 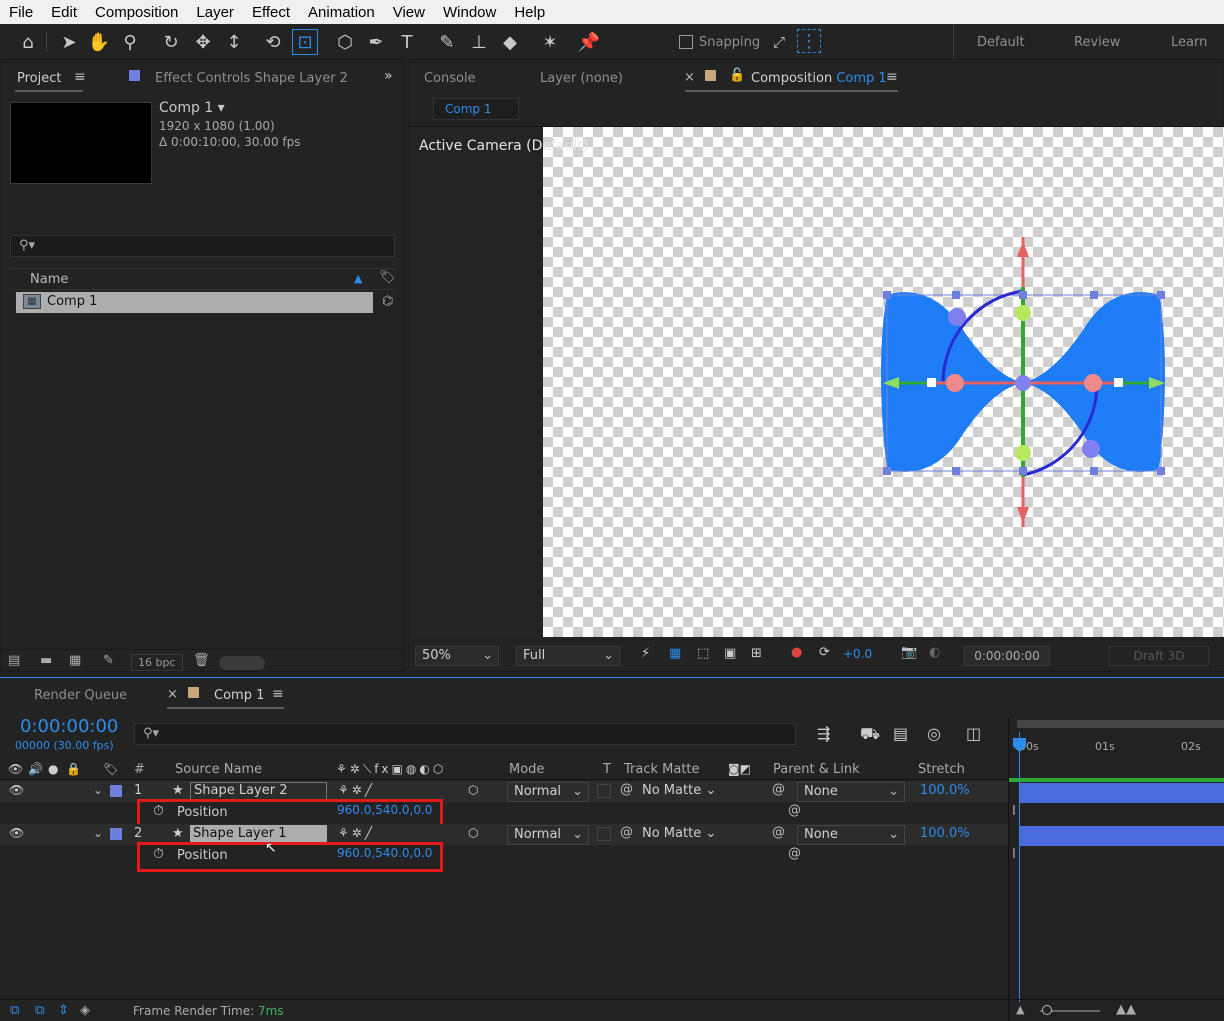 I want to click on tab-render-queue: Render Queue, so click(x=80, y=695).